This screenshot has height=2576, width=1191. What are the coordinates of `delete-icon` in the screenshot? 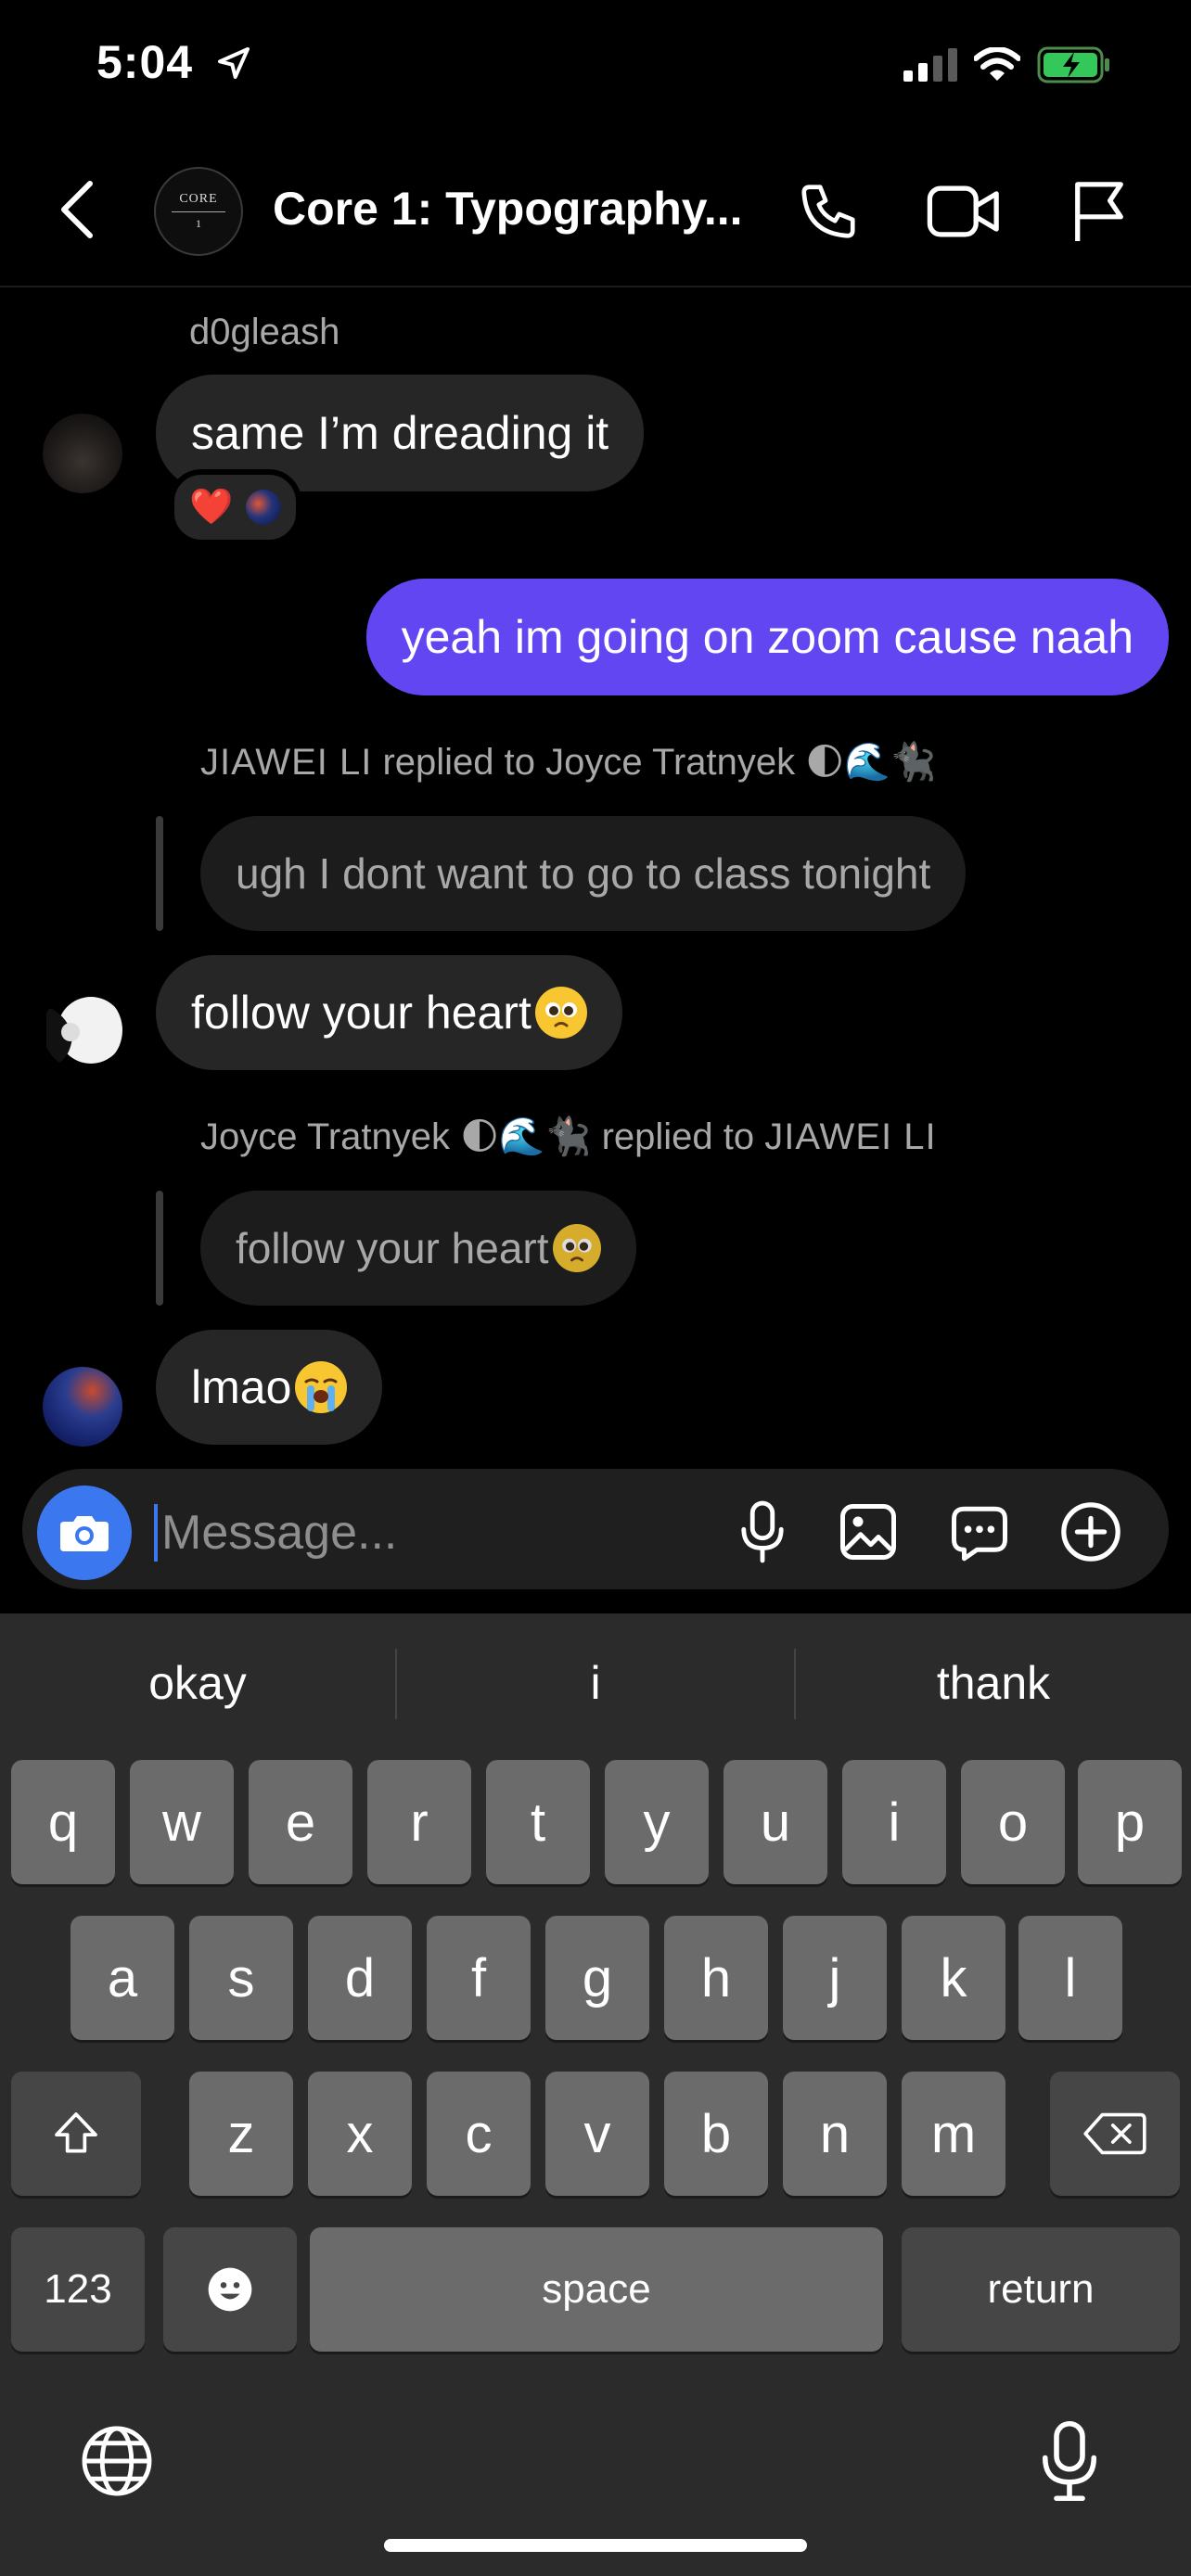 It's located at (1114, 2133).